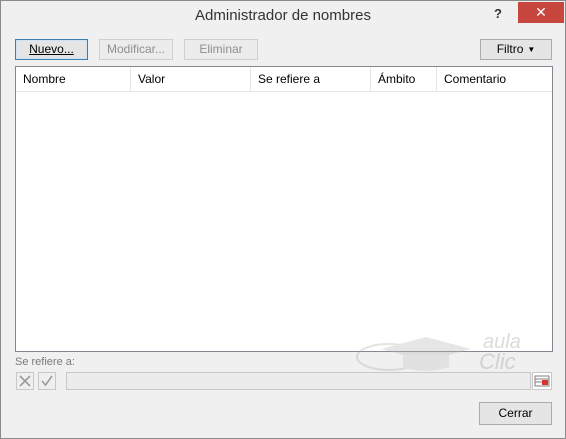 This screenshot has height=439, width=566. Describe the element at coordinates (498, 14) in the screenshot. I see `help-button: ?` at that location.